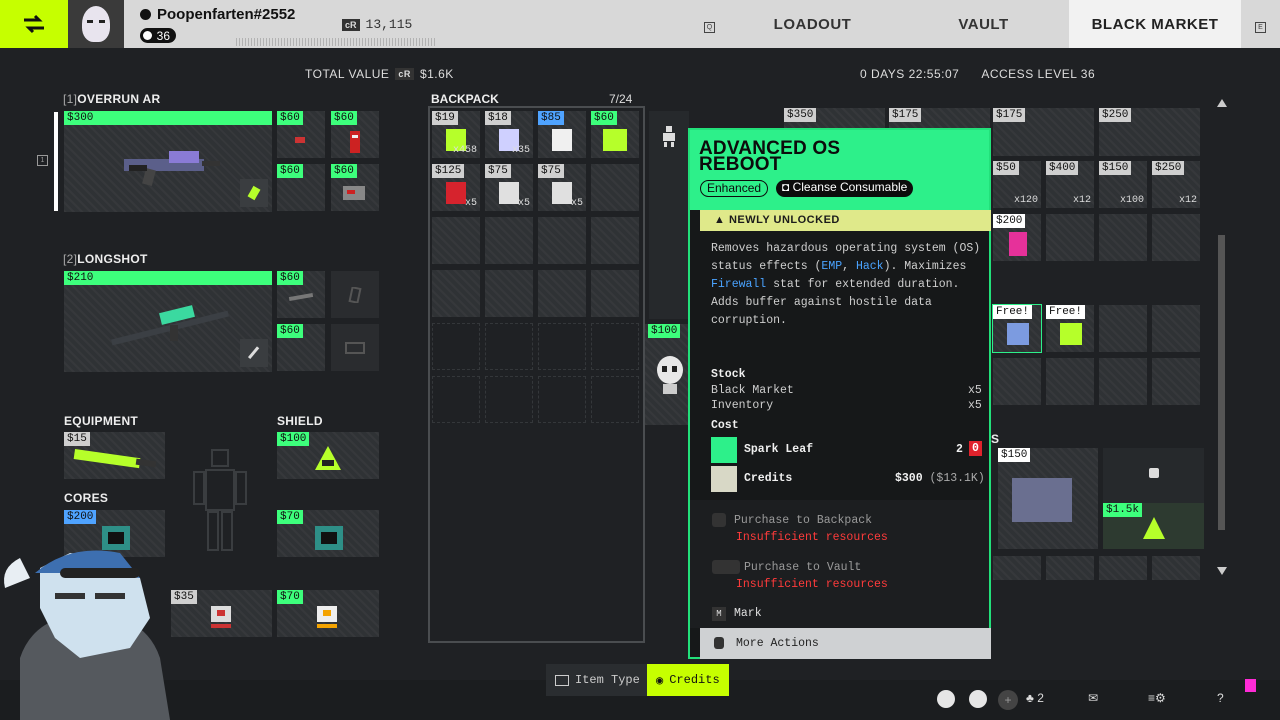 Image resolution: width=1280 pixels, height=720 pixels. I want to click on more-actions-button: More Actions, so click(845, 643).